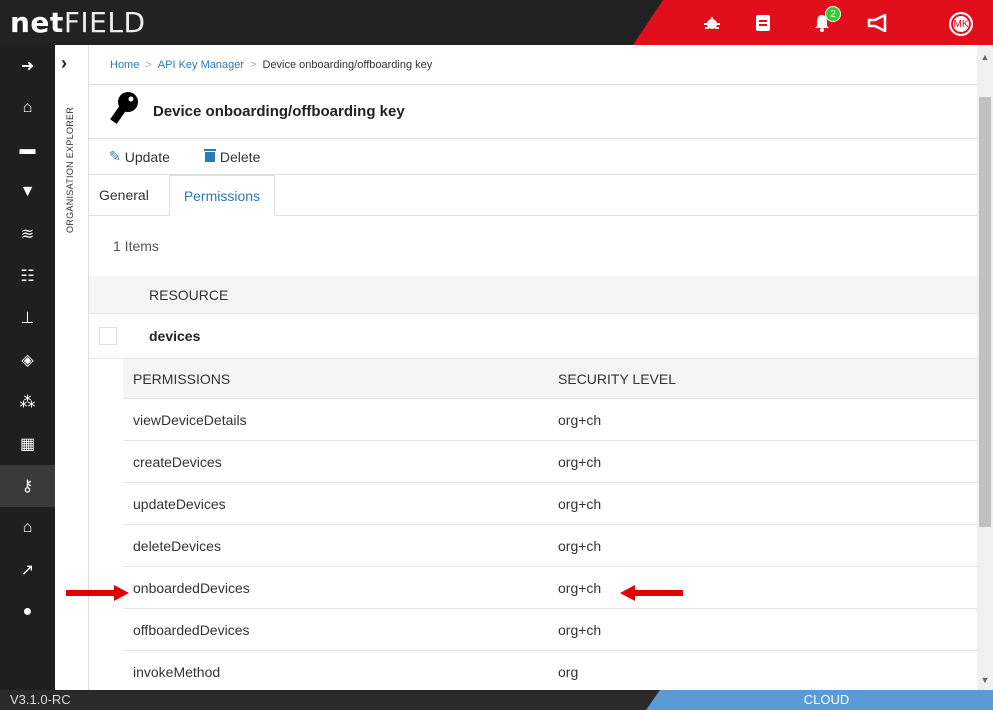 The image size is (993, 710). Describe the element at coordinates (712, 23) in the screenshot. I see `bug-report-icon` at that location.